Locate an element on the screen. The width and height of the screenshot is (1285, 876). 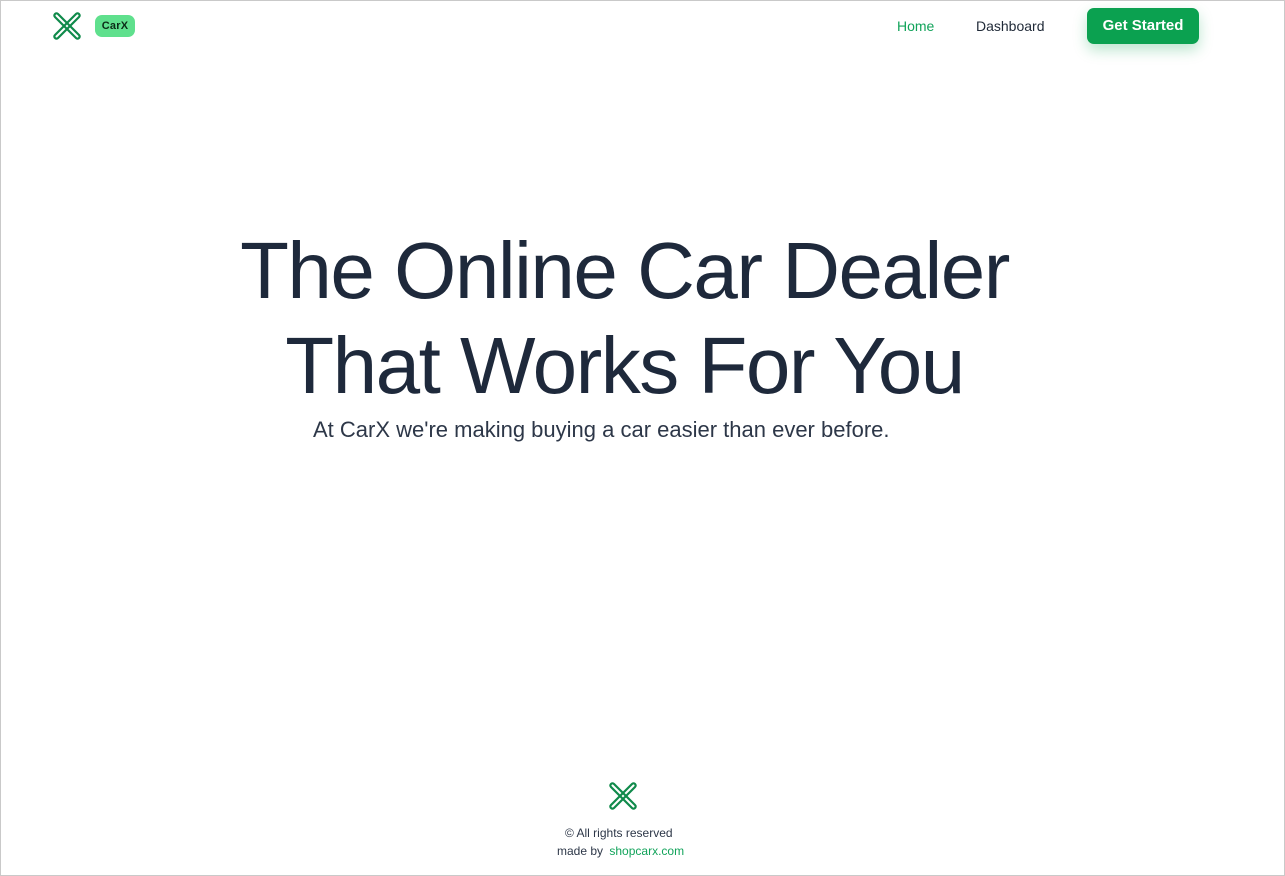
footer-made-by: made by shopcarx.com is located at coordinates (620, 851).